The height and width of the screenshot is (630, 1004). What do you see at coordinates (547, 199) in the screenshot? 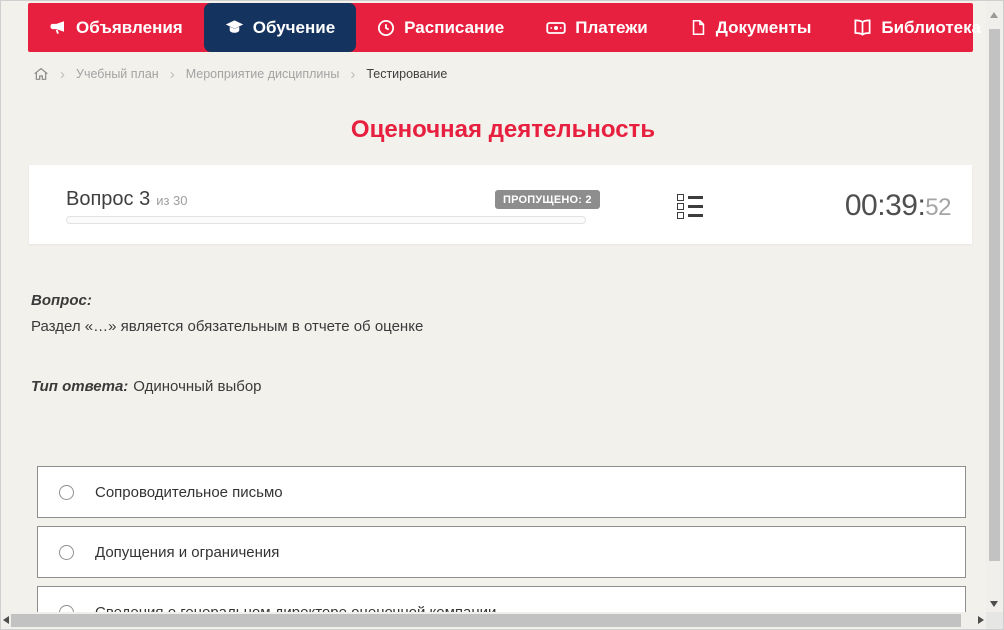
I see `skipped-status-badge: ПРОПУЩЕНО: 2` at bounding box center [547, 199].